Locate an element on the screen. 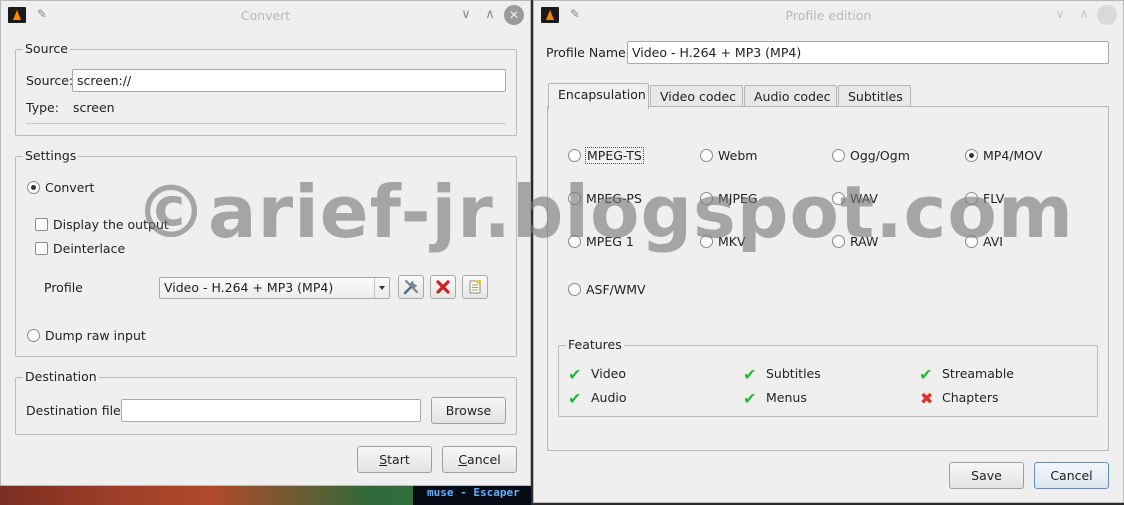 The width and height of the screenshot is (1124, 505). type-label: Type: is located at coordinates (42, 107).